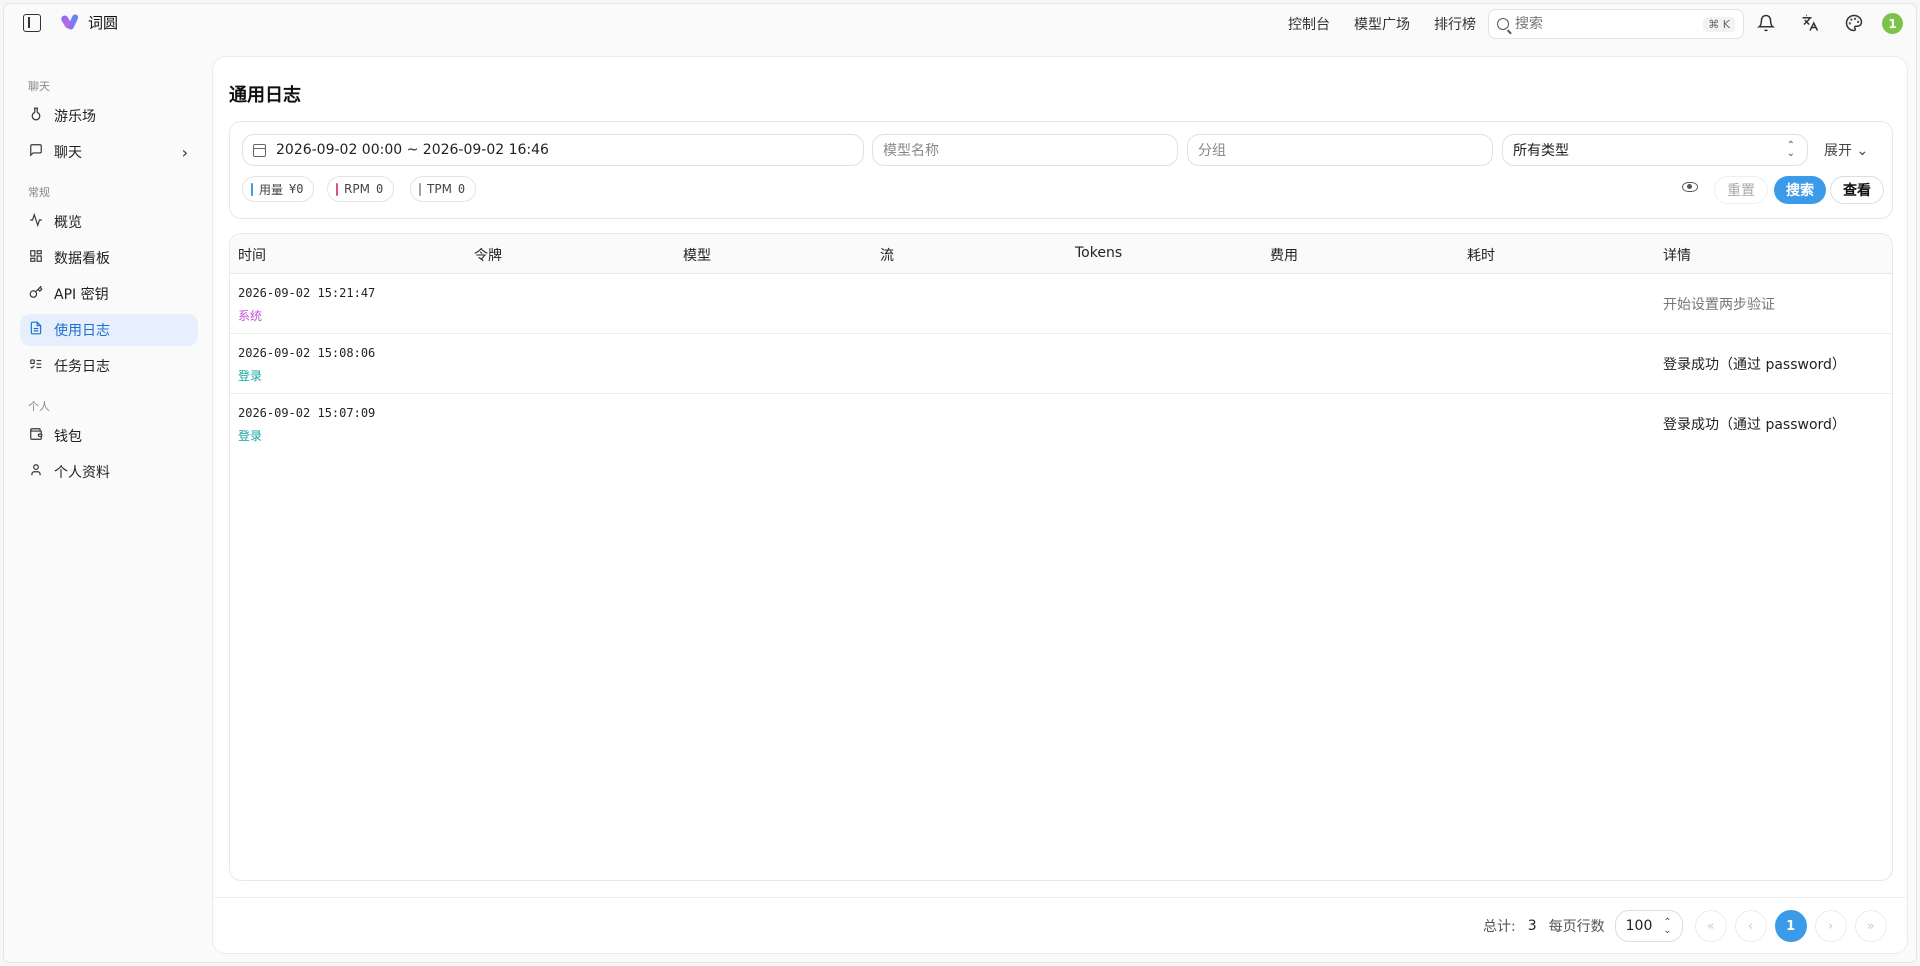 This screenshot has height=966, width=1920. I want to click on column-header-token: 令牌, so click(488, 256).